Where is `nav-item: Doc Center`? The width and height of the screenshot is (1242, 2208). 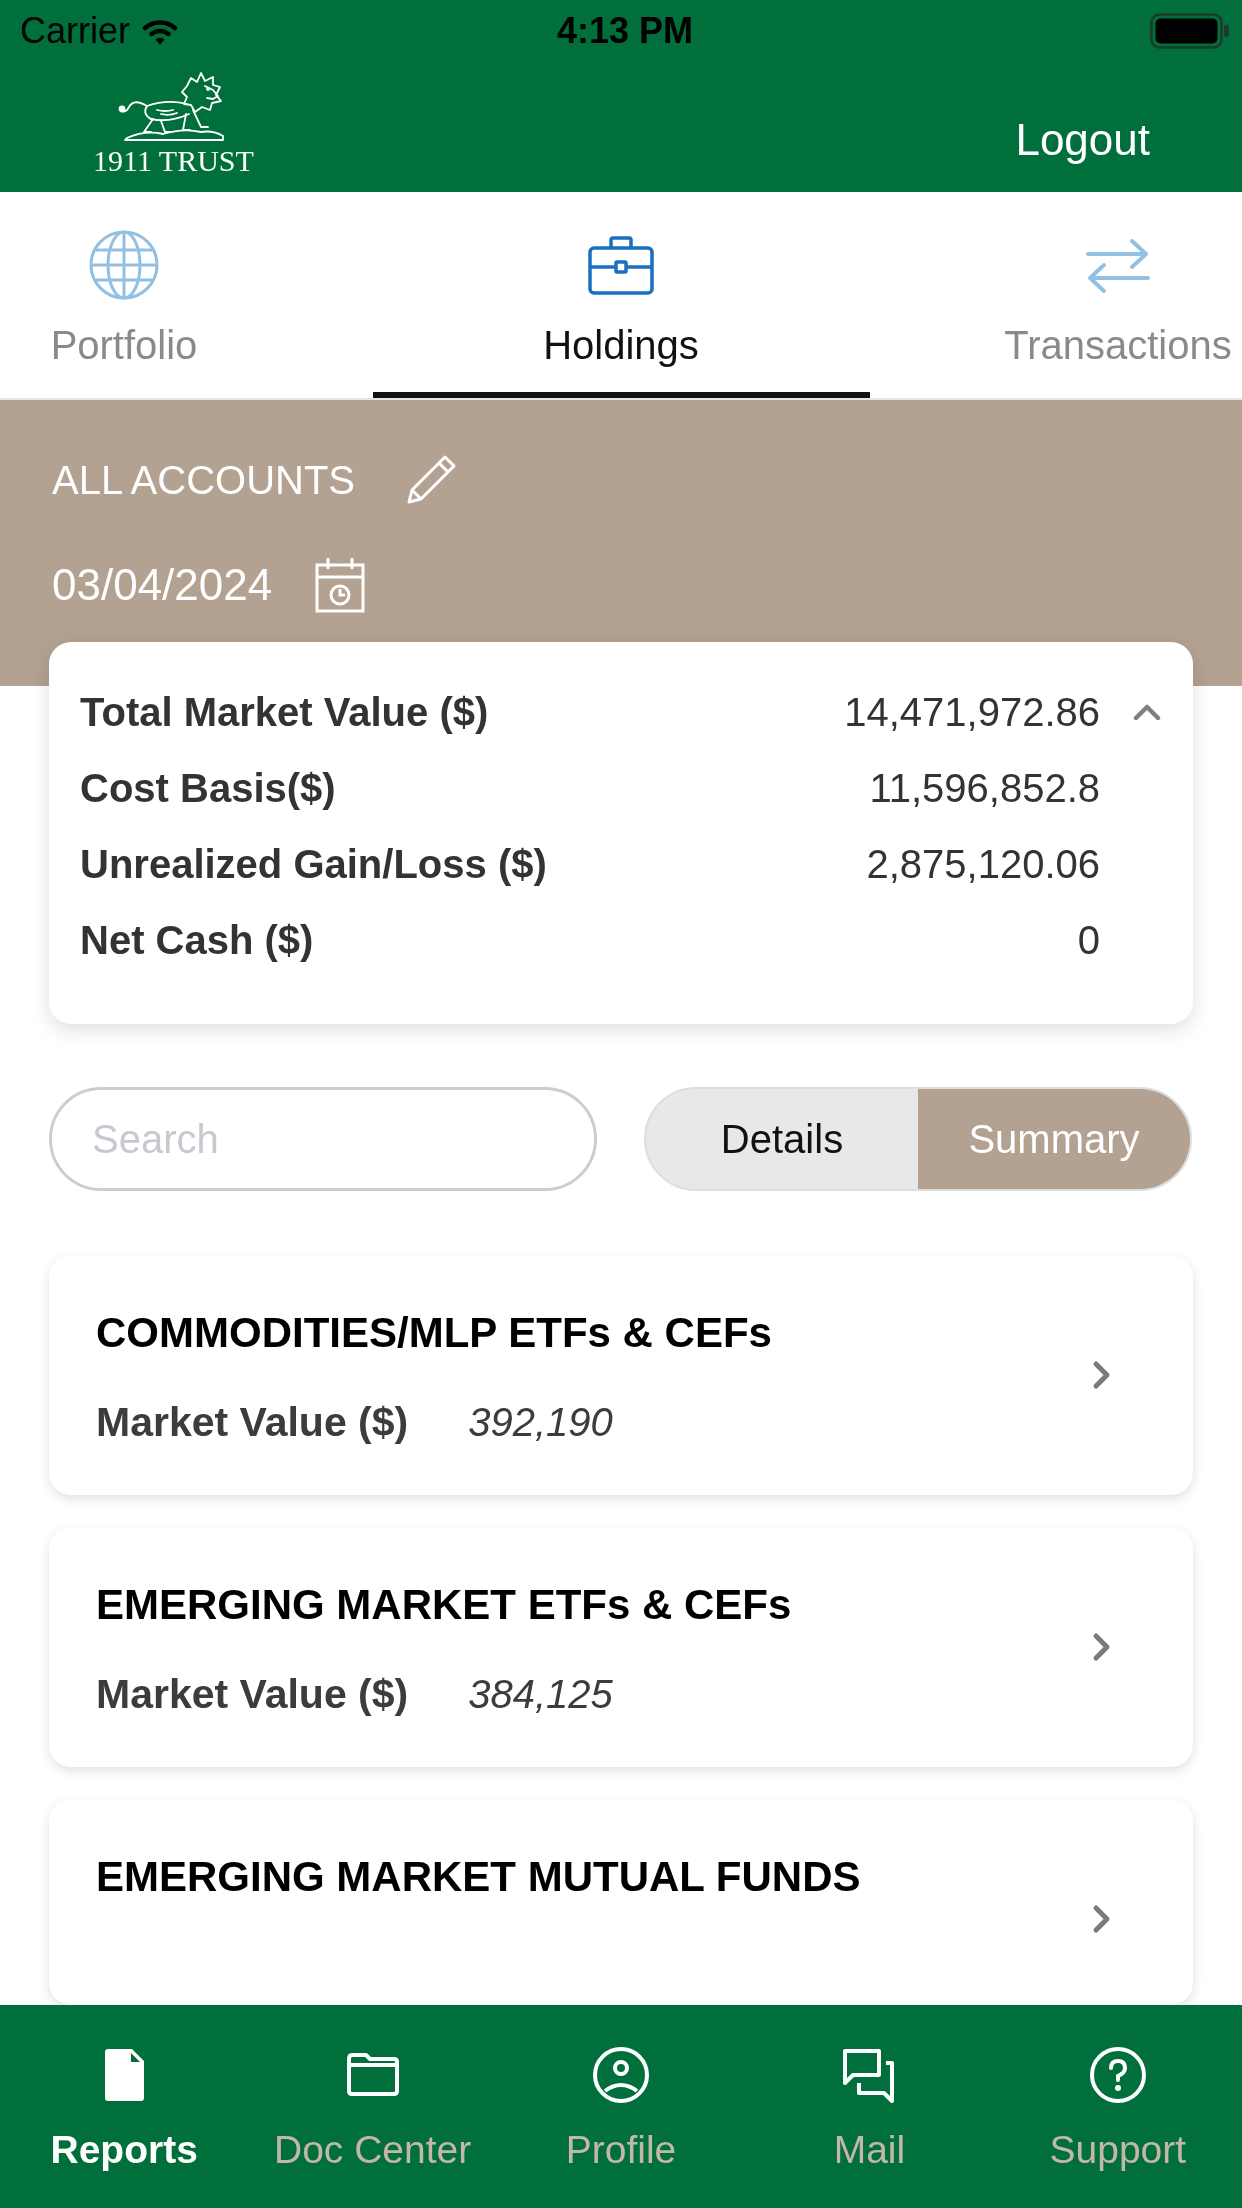
nav-item: Doc Center is located at coordinates (372, 2106).